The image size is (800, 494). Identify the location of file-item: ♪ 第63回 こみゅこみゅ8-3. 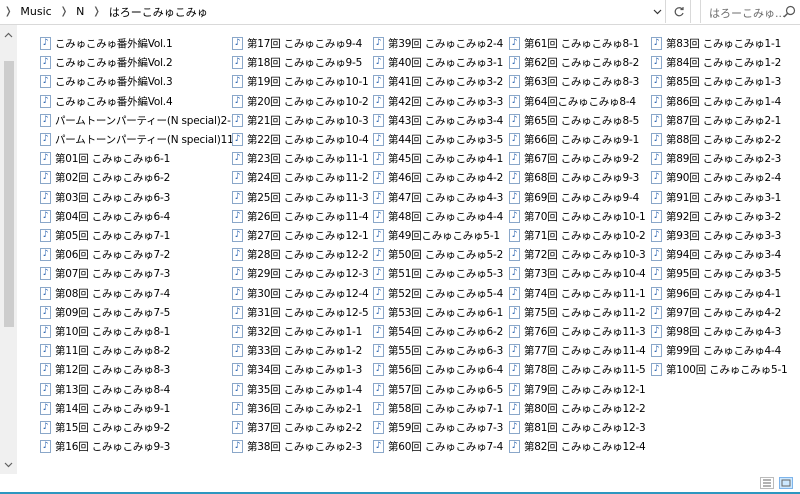
(574, 81).